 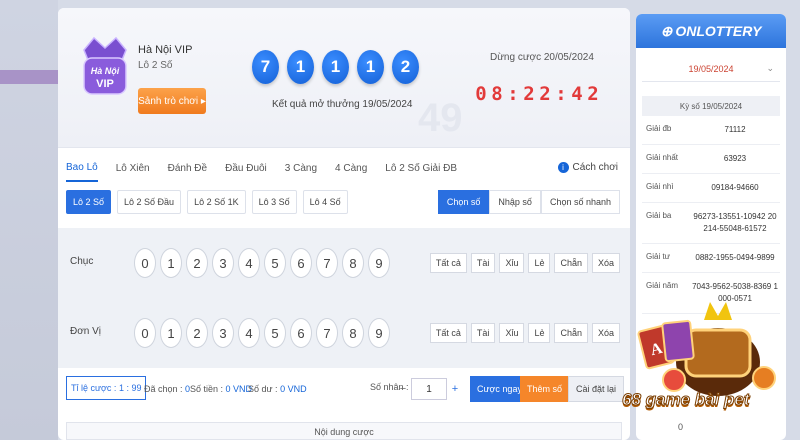 I want to click on game-subtitle: Lô 2 Số, so click(x=155, y=65).